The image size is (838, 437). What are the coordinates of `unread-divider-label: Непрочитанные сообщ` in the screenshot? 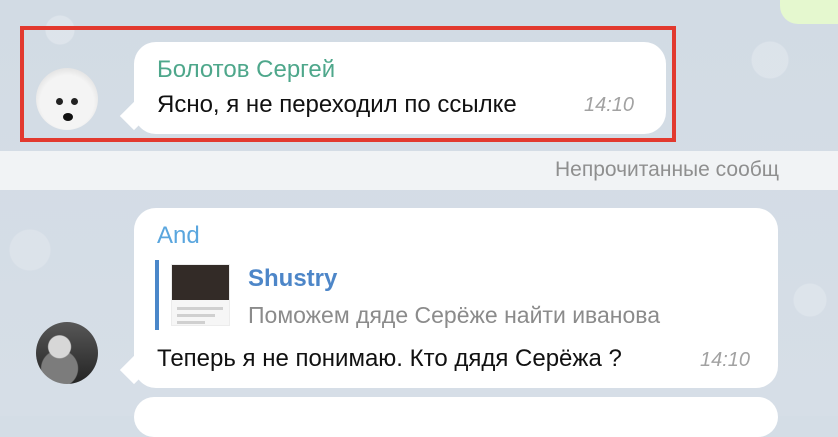 It's located at (667, 169).